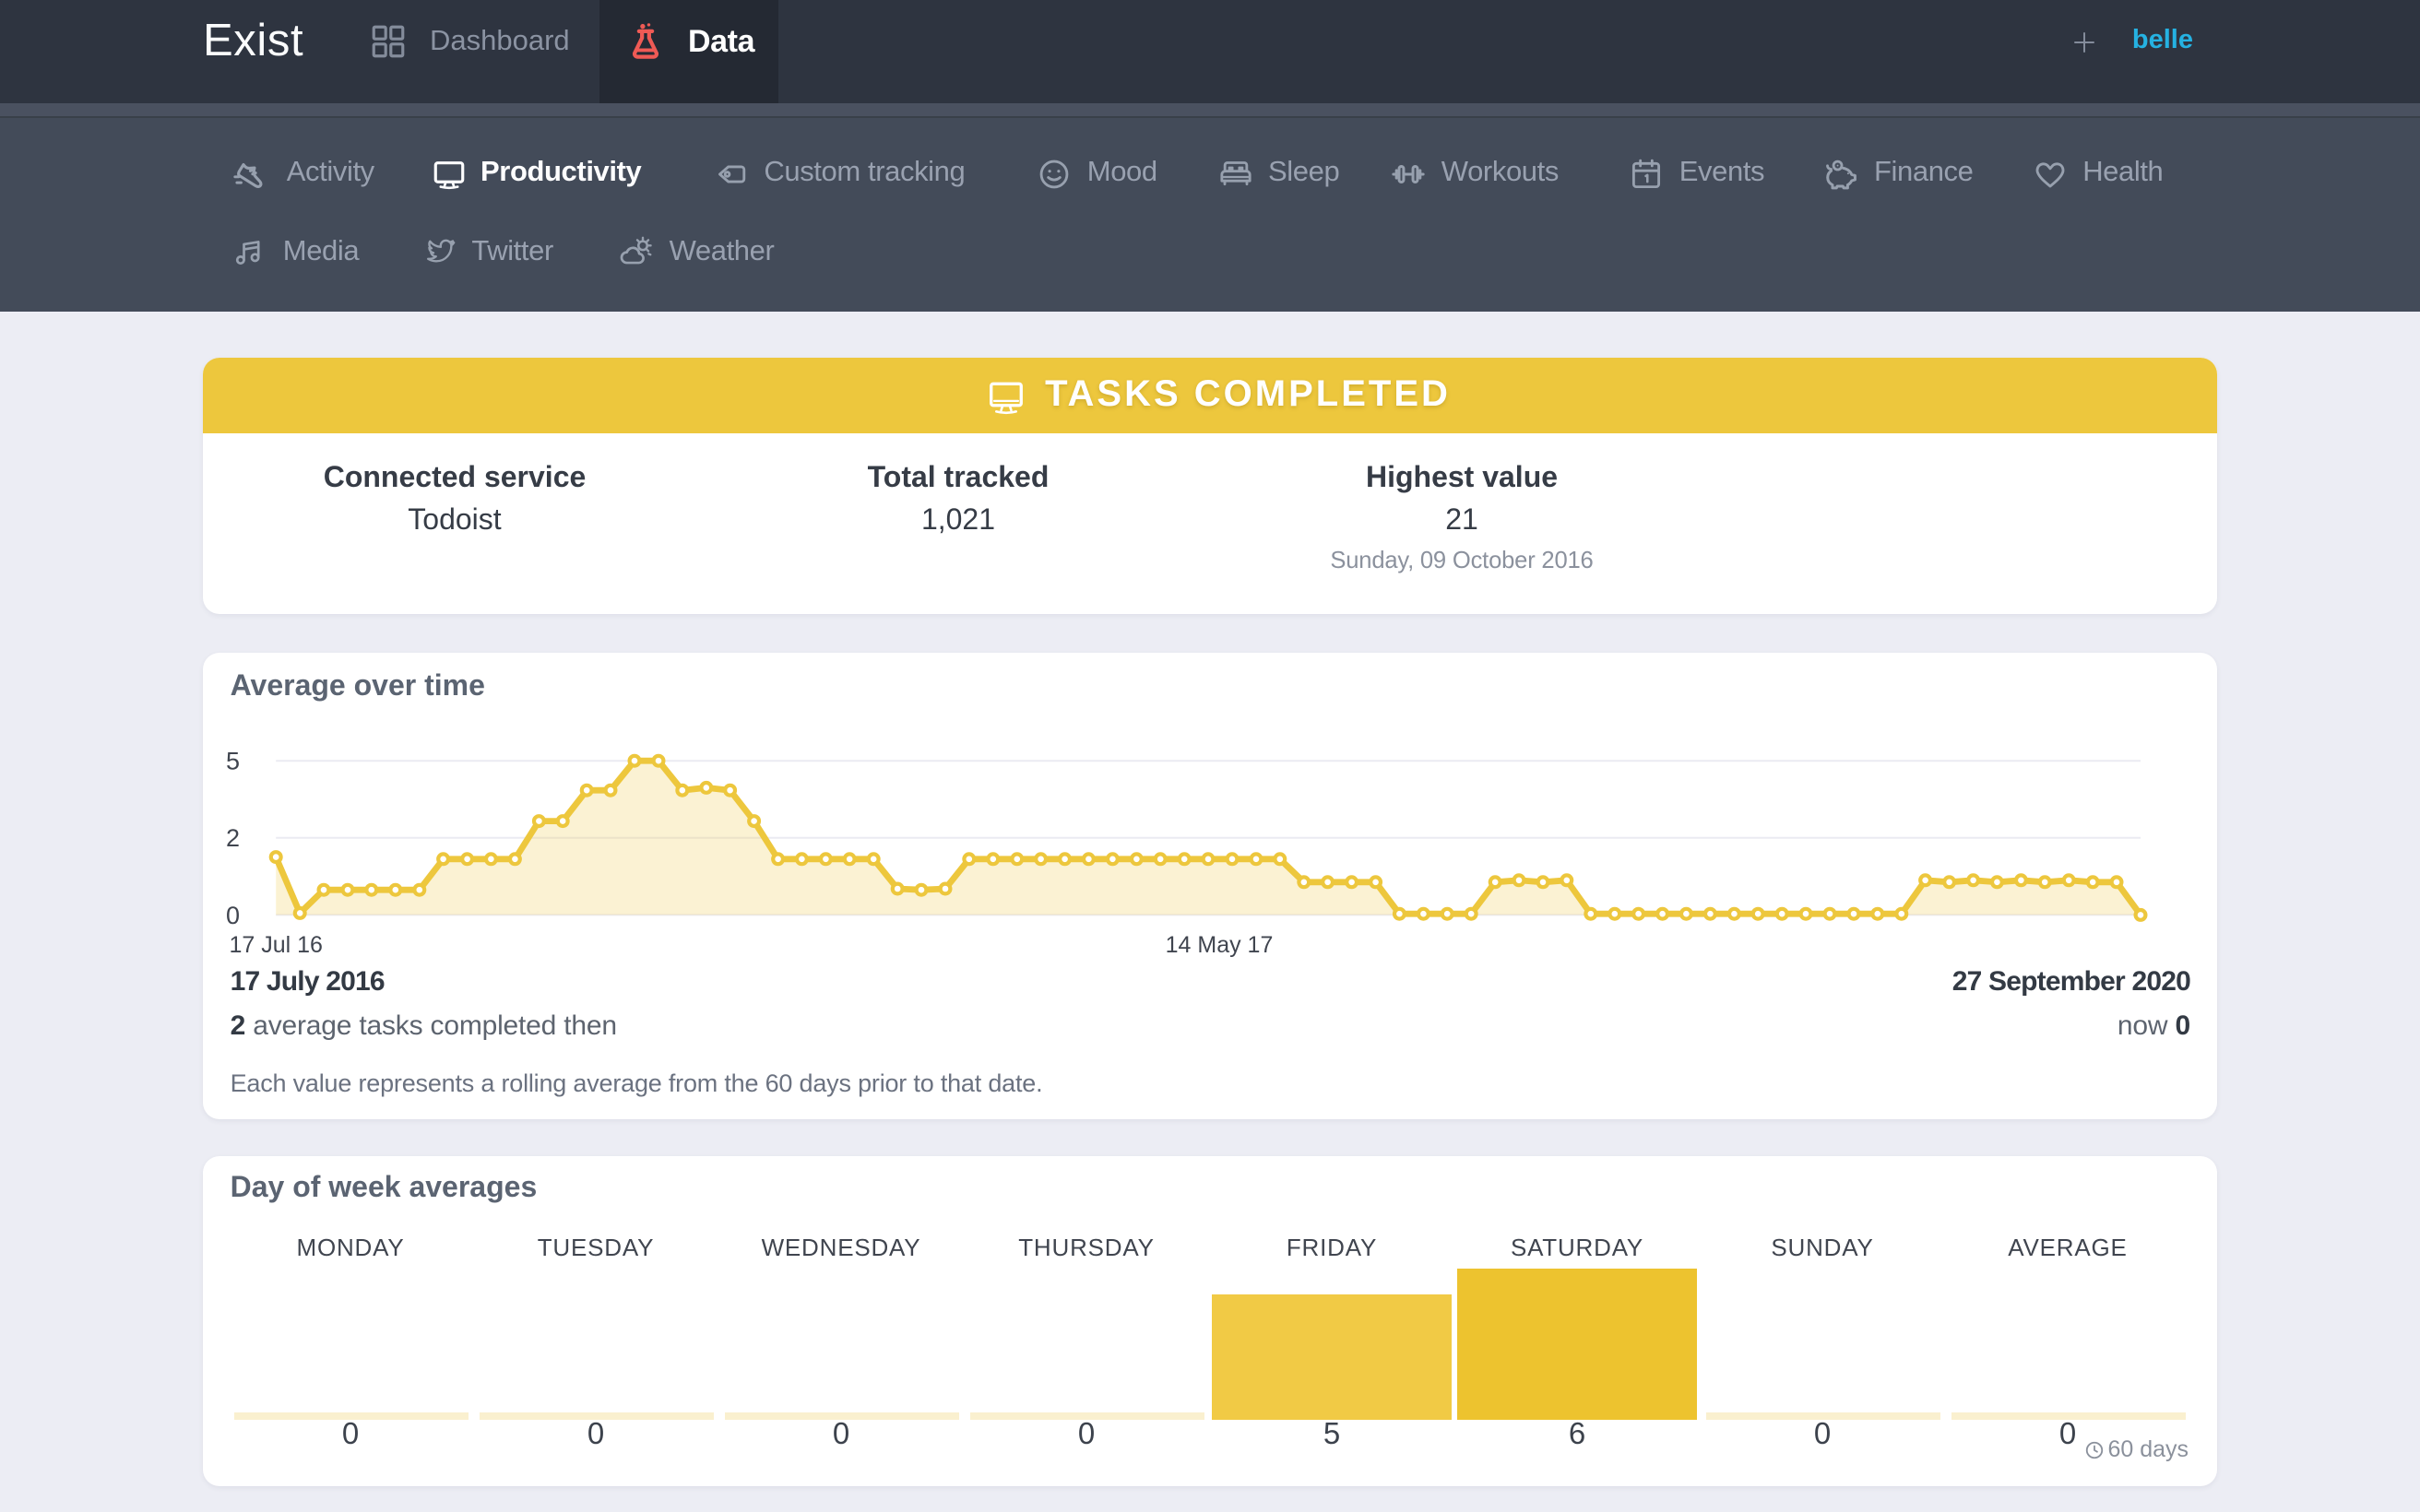 Image resolution: width=2420 pixels, height=1512 pixels. What do you see at coordinates (1220, 946) in the screenshot?
I see `svg-text: 14 May 17` at bounding box center [1220, 946].